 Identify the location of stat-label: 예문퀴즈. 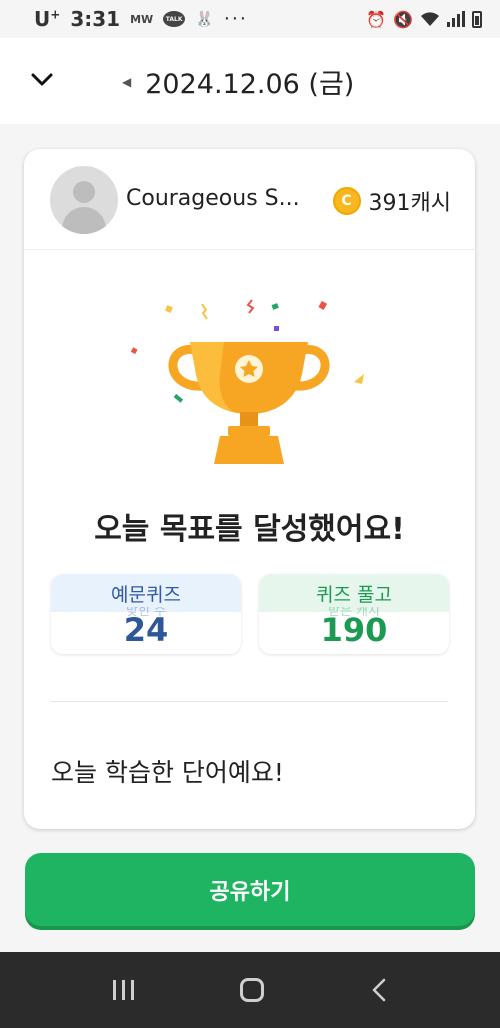
(146, 595).